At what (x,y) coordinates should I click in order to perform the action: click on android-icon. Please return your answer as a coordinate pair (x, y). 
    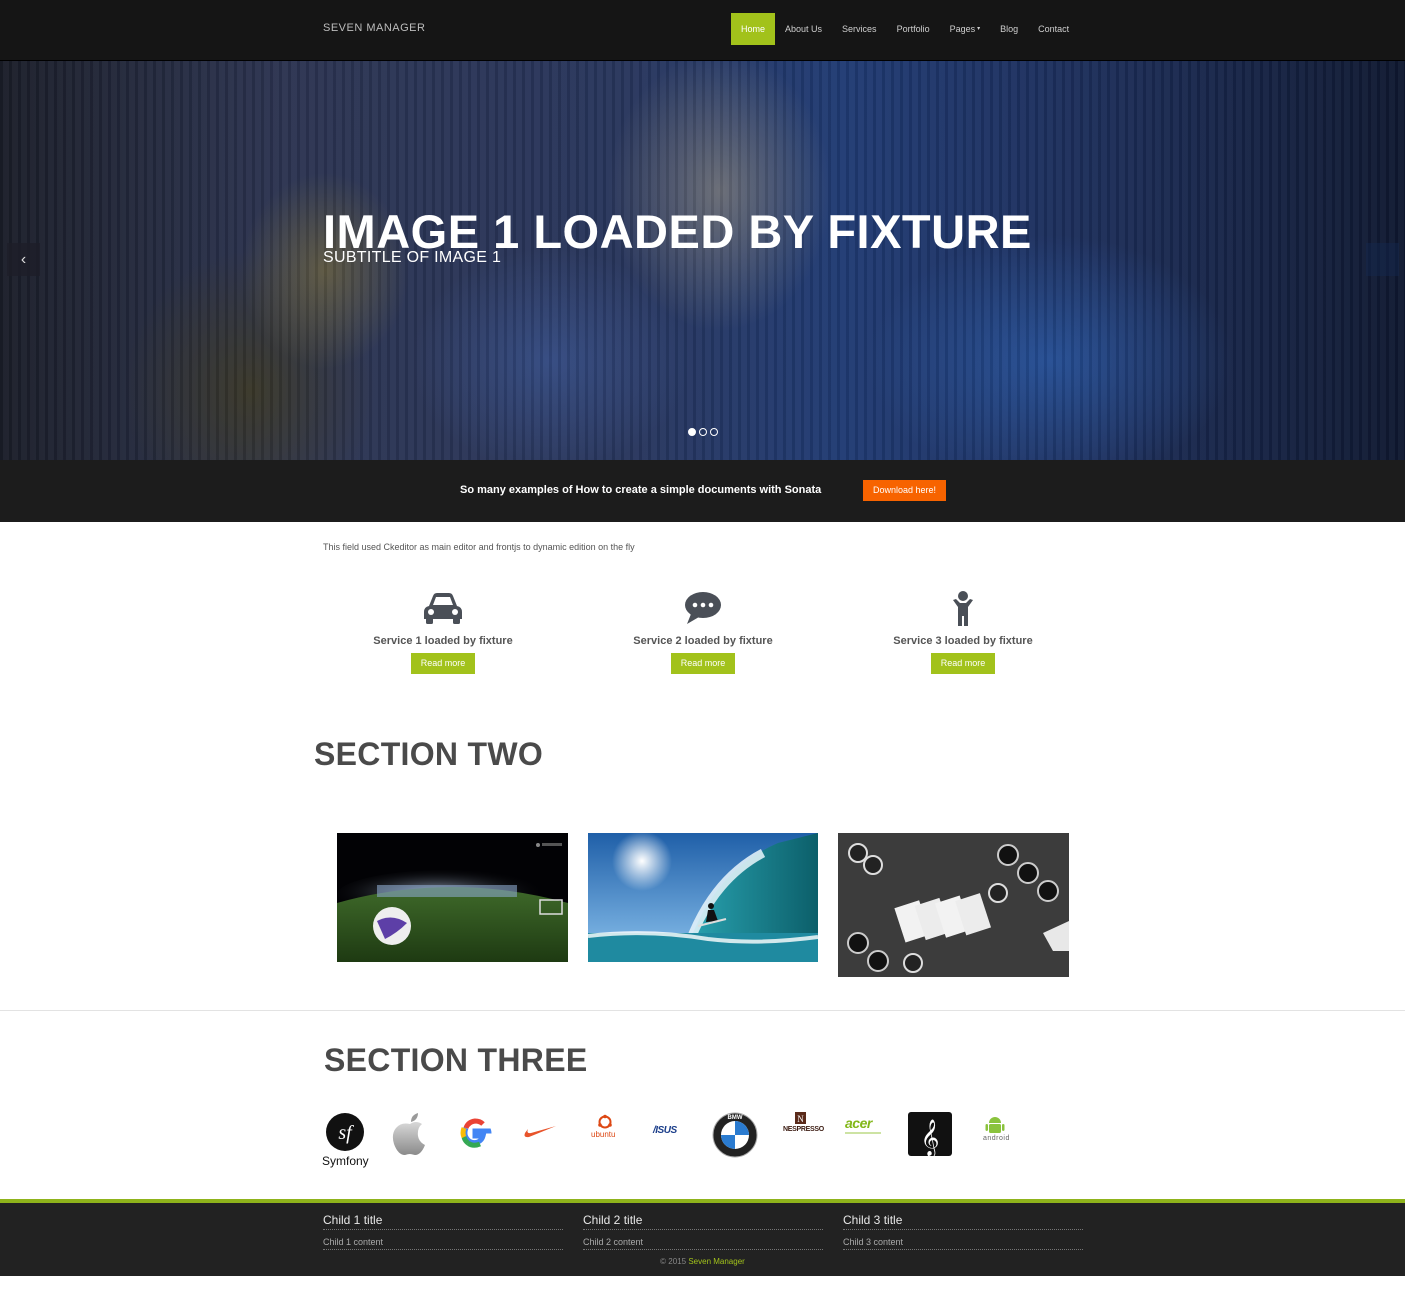
    Looking at the image, I should click on (995, 1125).